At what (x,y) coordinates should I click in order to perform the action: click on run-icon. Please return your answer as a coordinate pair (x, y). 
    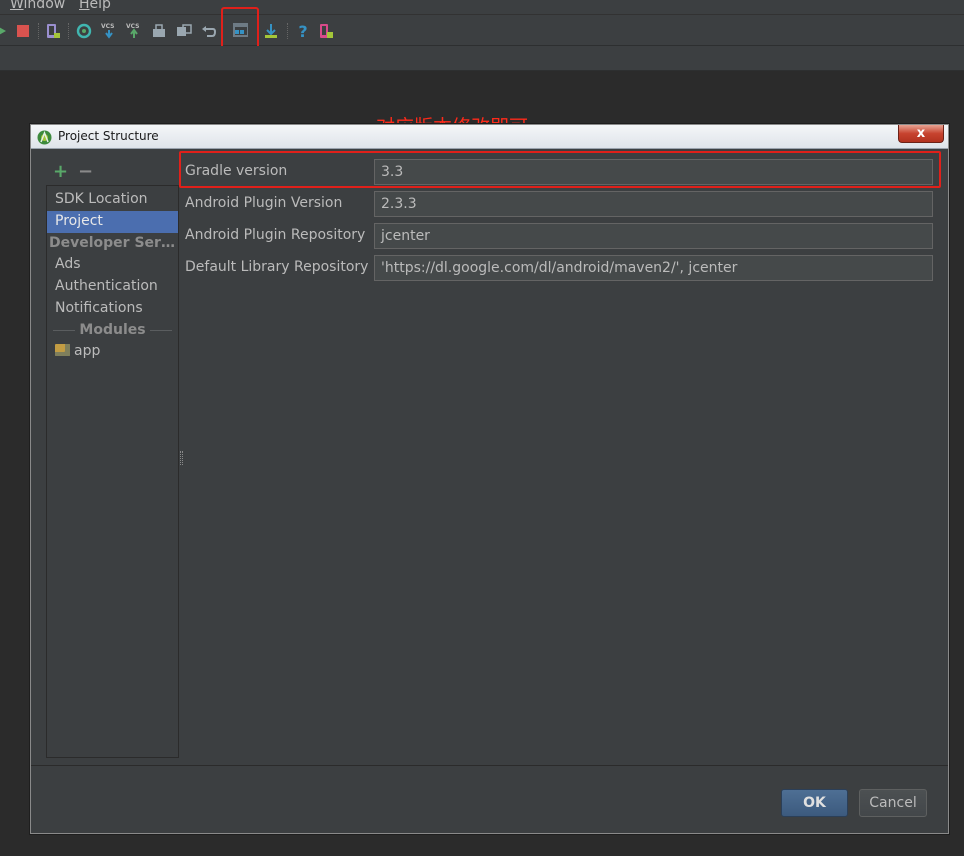
    Looking at the image, I should click on (5, 31).